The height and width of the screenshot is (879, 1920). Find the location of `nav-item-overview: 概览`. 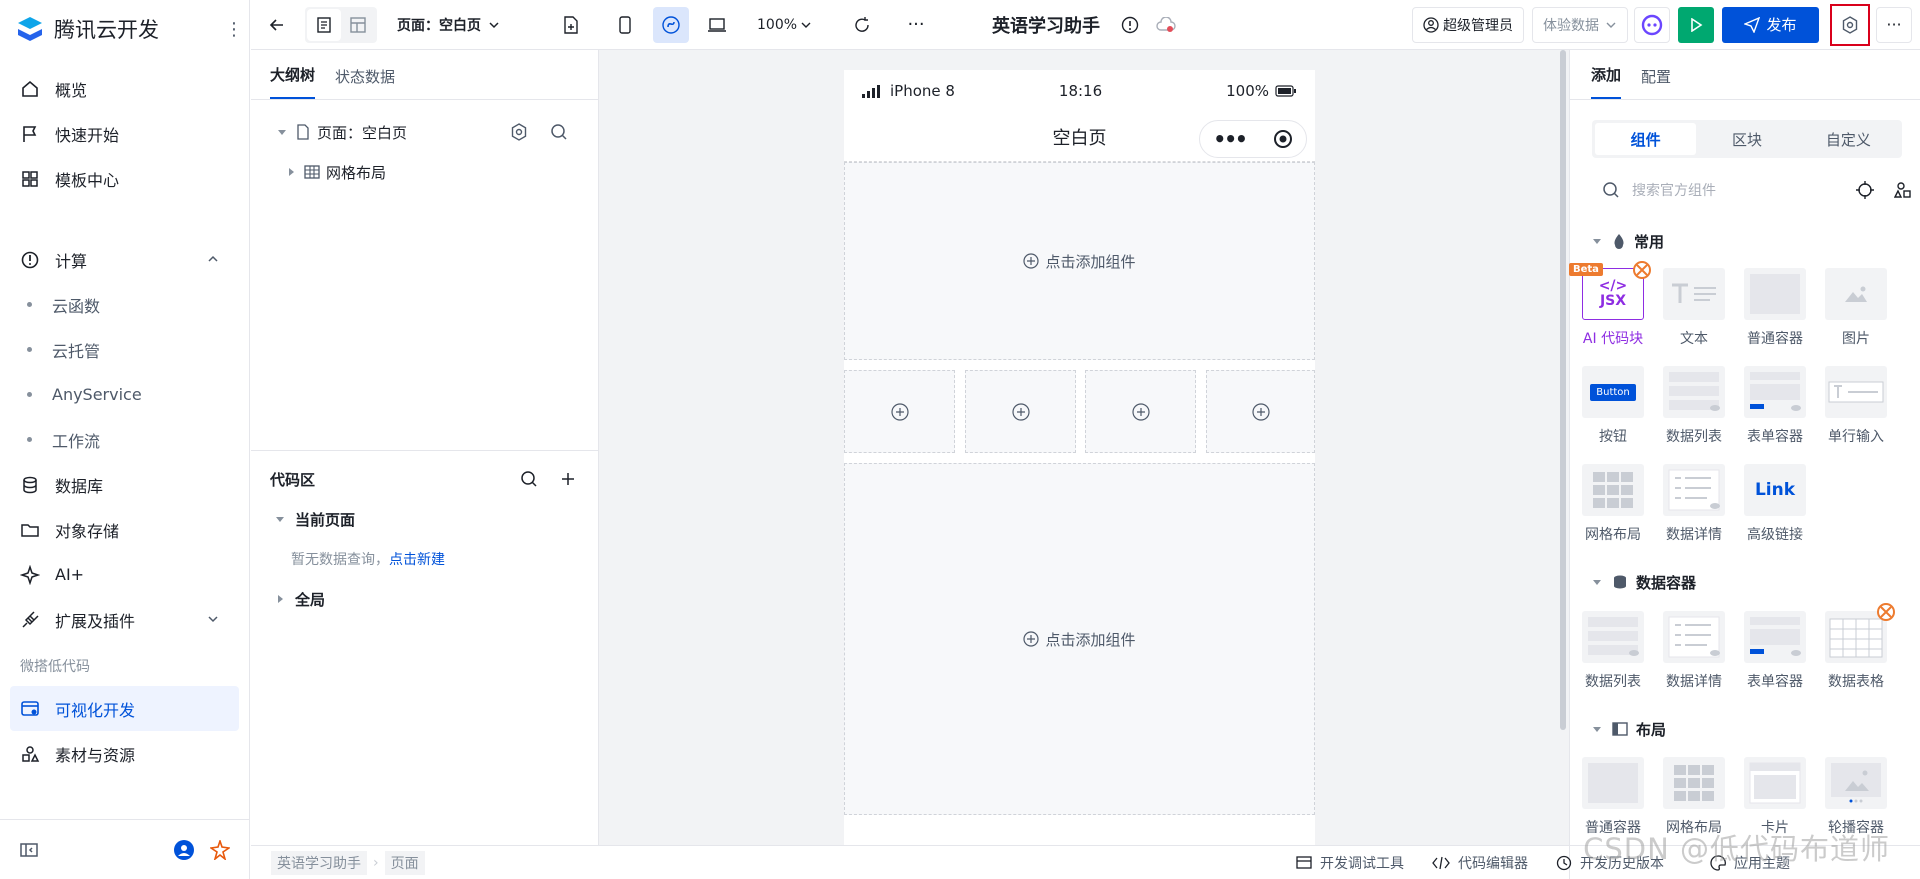

nav-item-overview: 概览 is located at coordinates (124, 88).